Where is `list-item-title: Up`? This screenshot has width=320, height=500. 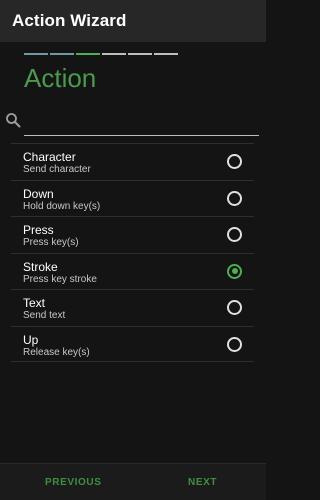 list-item-title: Up is located at coordinates (31, 339).